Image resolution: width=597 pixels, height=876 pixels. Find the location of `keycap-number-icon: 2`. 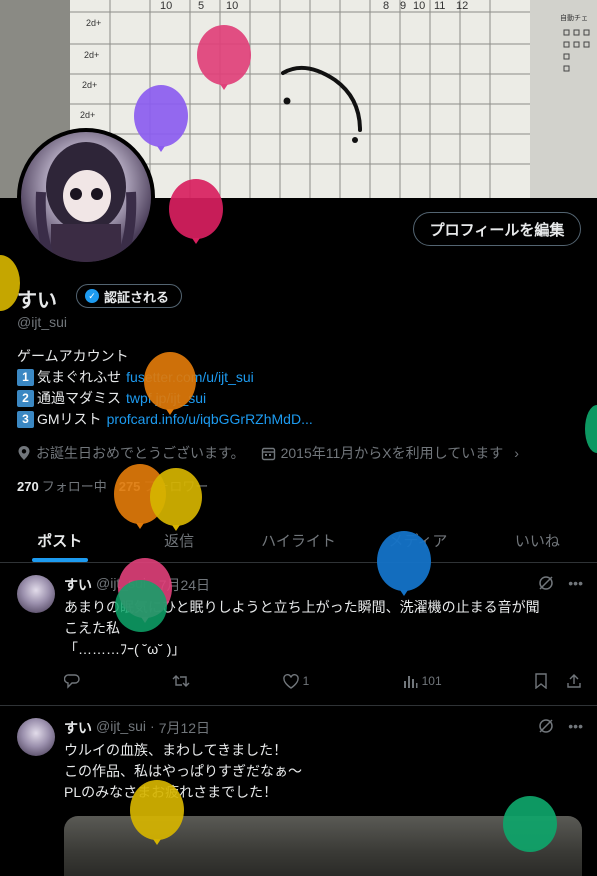

keycap-number-icon: 2 is located at coordinates (25, 398).